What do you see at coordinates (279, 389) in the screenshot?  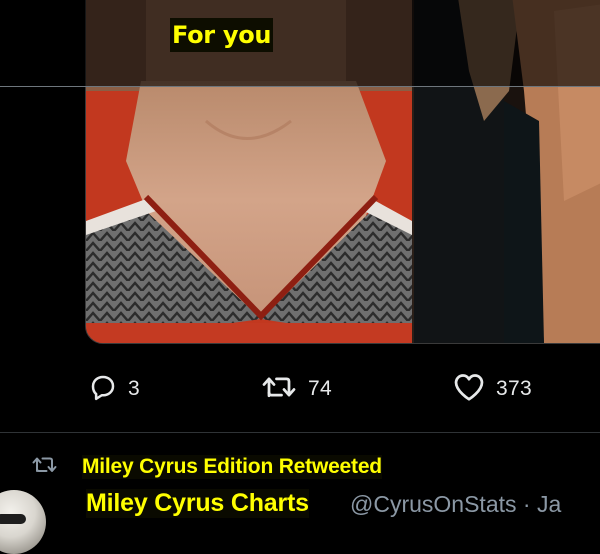 I see `retweet-icon` at bounding box center [279, 389].